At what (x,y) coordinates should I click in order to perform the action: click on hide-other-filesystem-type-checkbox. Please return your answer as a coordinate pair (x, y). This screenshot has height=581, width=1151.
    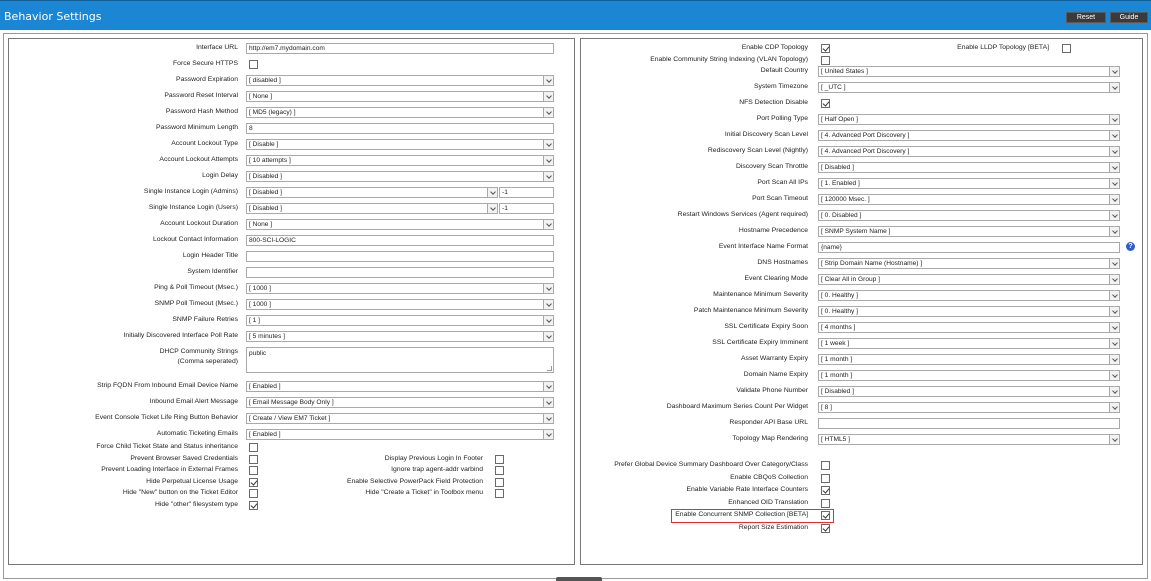
    Looking at the image, I should click on (253, 505).